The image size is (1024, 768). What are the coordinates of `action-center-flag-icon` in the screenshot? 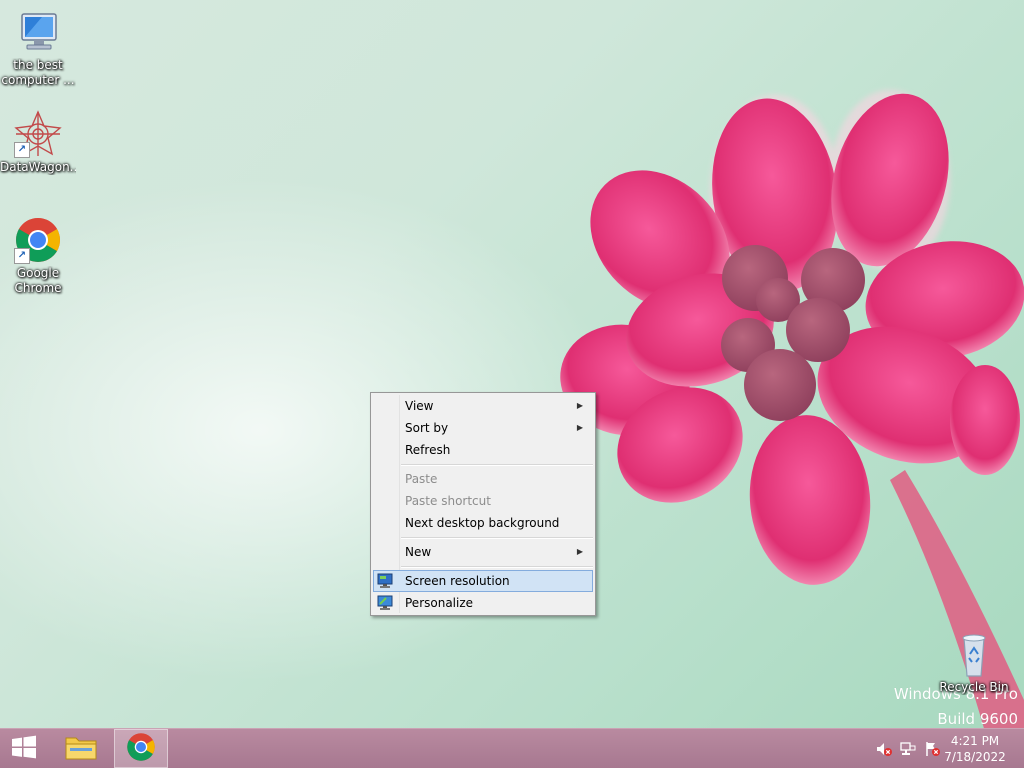 It's located at (932, 749).